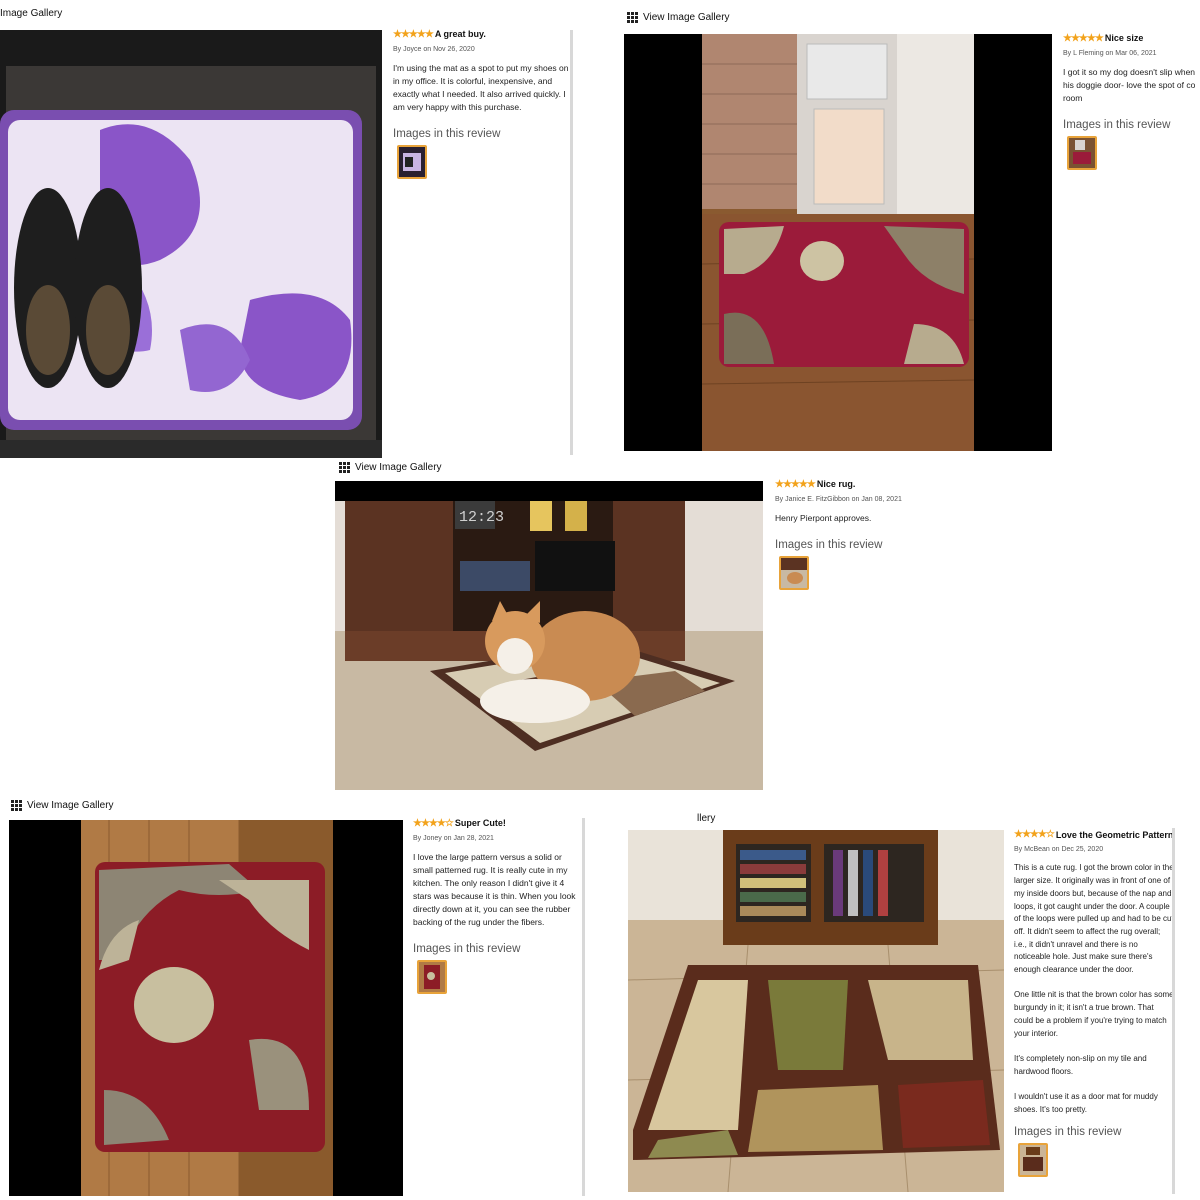 The height and width of the screenshot is (1200, 1200). I want to click on review-title-row: ★★★★☆ Super Cute!, so click(497, 823).